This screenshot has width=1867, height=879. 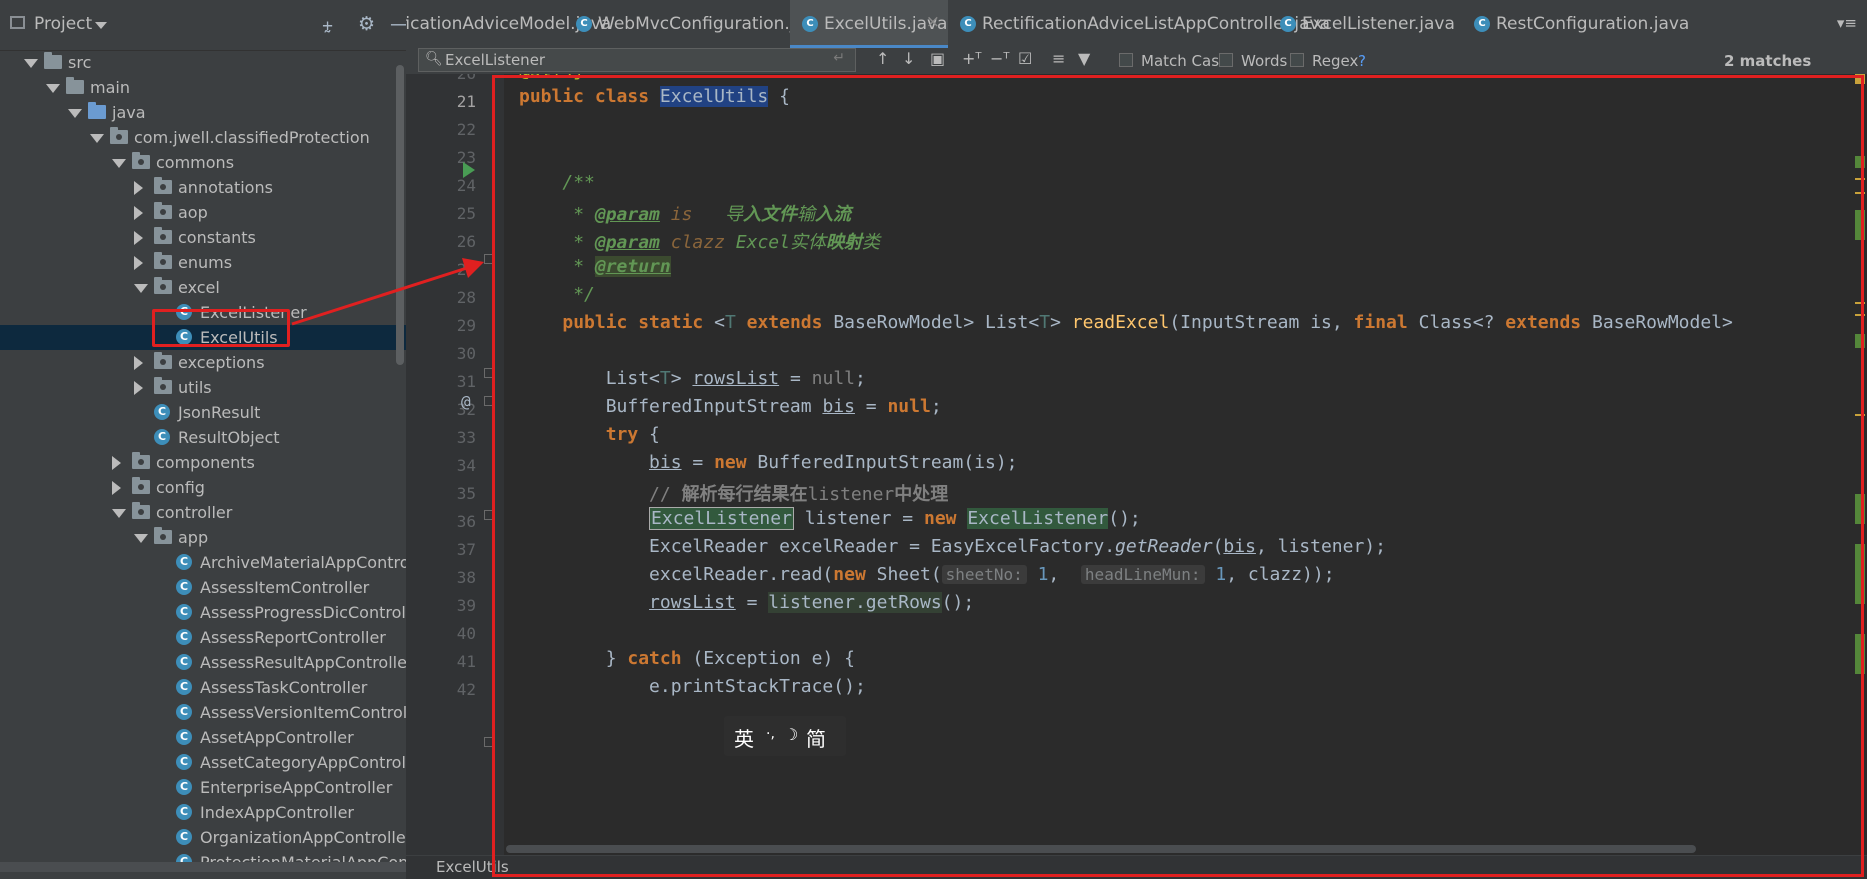 What do you see at coordinates (908, 58) in the screenshot?
I see `next-match-icon: ↓` at bounding box center [908, 58].